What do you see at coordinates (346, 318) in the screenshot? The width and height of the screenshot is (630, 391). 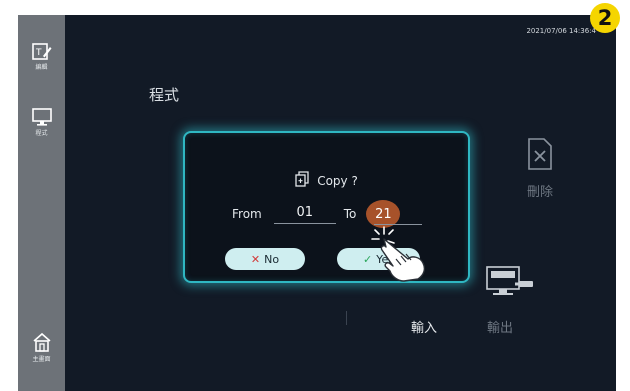 I see `divider` at bounding box center [346, 318].